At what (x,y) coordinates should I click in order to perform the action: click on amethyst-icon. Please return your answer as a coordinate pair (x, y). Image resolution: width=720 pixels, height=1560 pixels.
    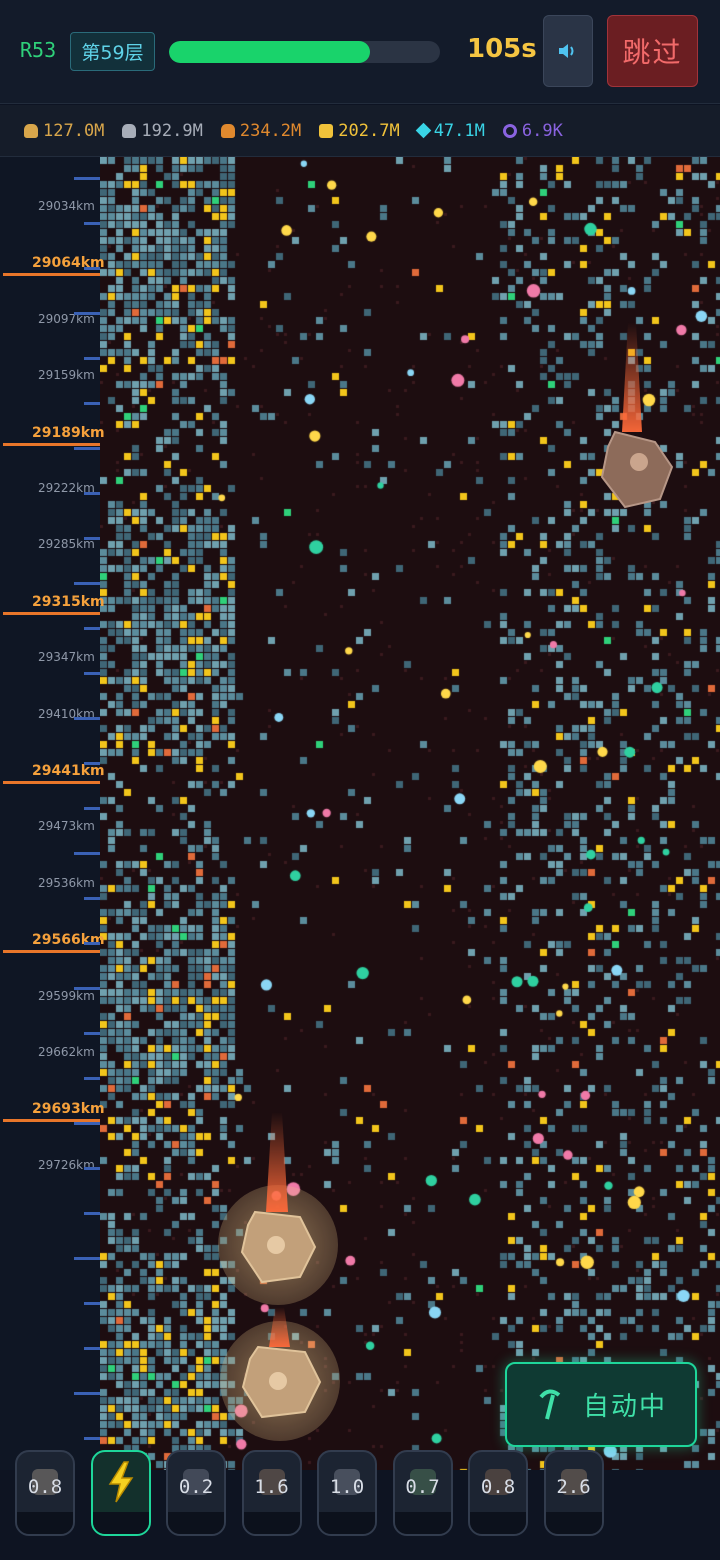
    Looking at the image, I should click on (509, 130).